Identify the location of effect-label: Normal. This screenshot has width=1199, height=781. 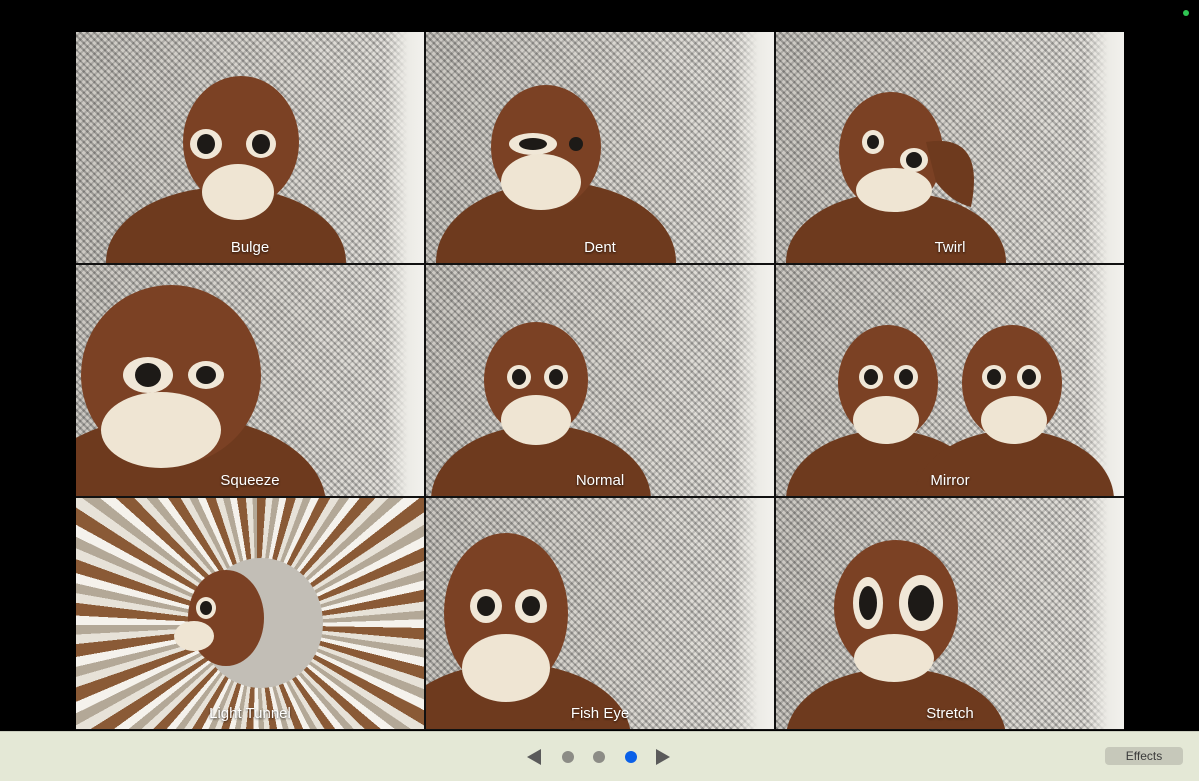
(600, 480).